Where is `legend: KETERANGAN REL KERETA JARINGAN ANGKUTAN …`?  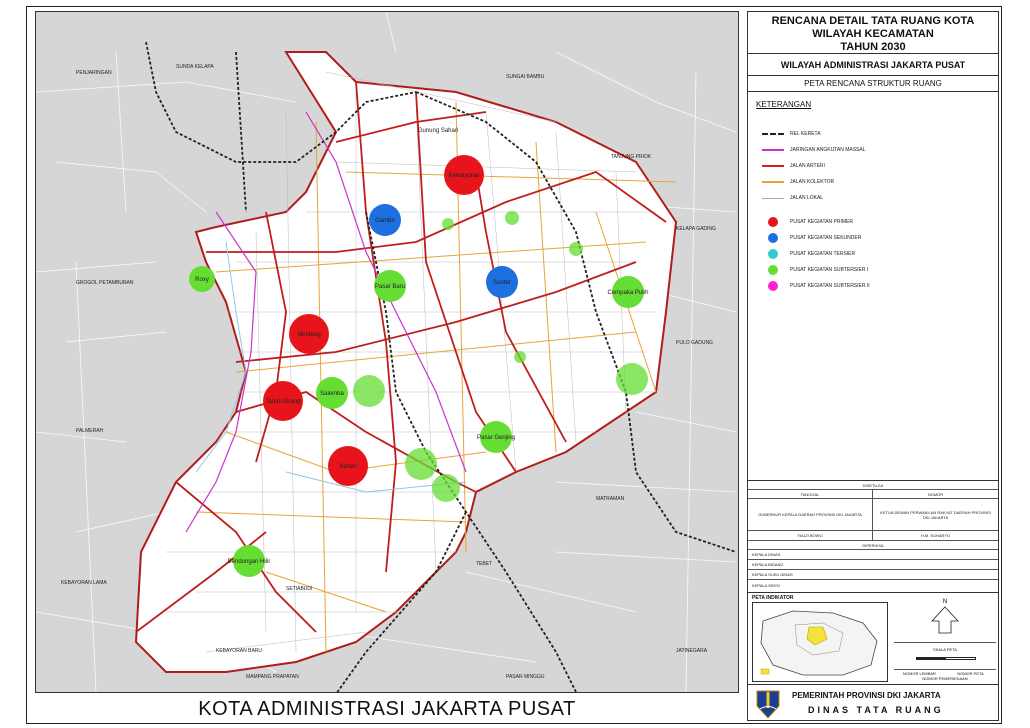
legend: KETERANGAN REL KERETA JARINGAN ANGKUTAN … is located at coordinates (873, 286).